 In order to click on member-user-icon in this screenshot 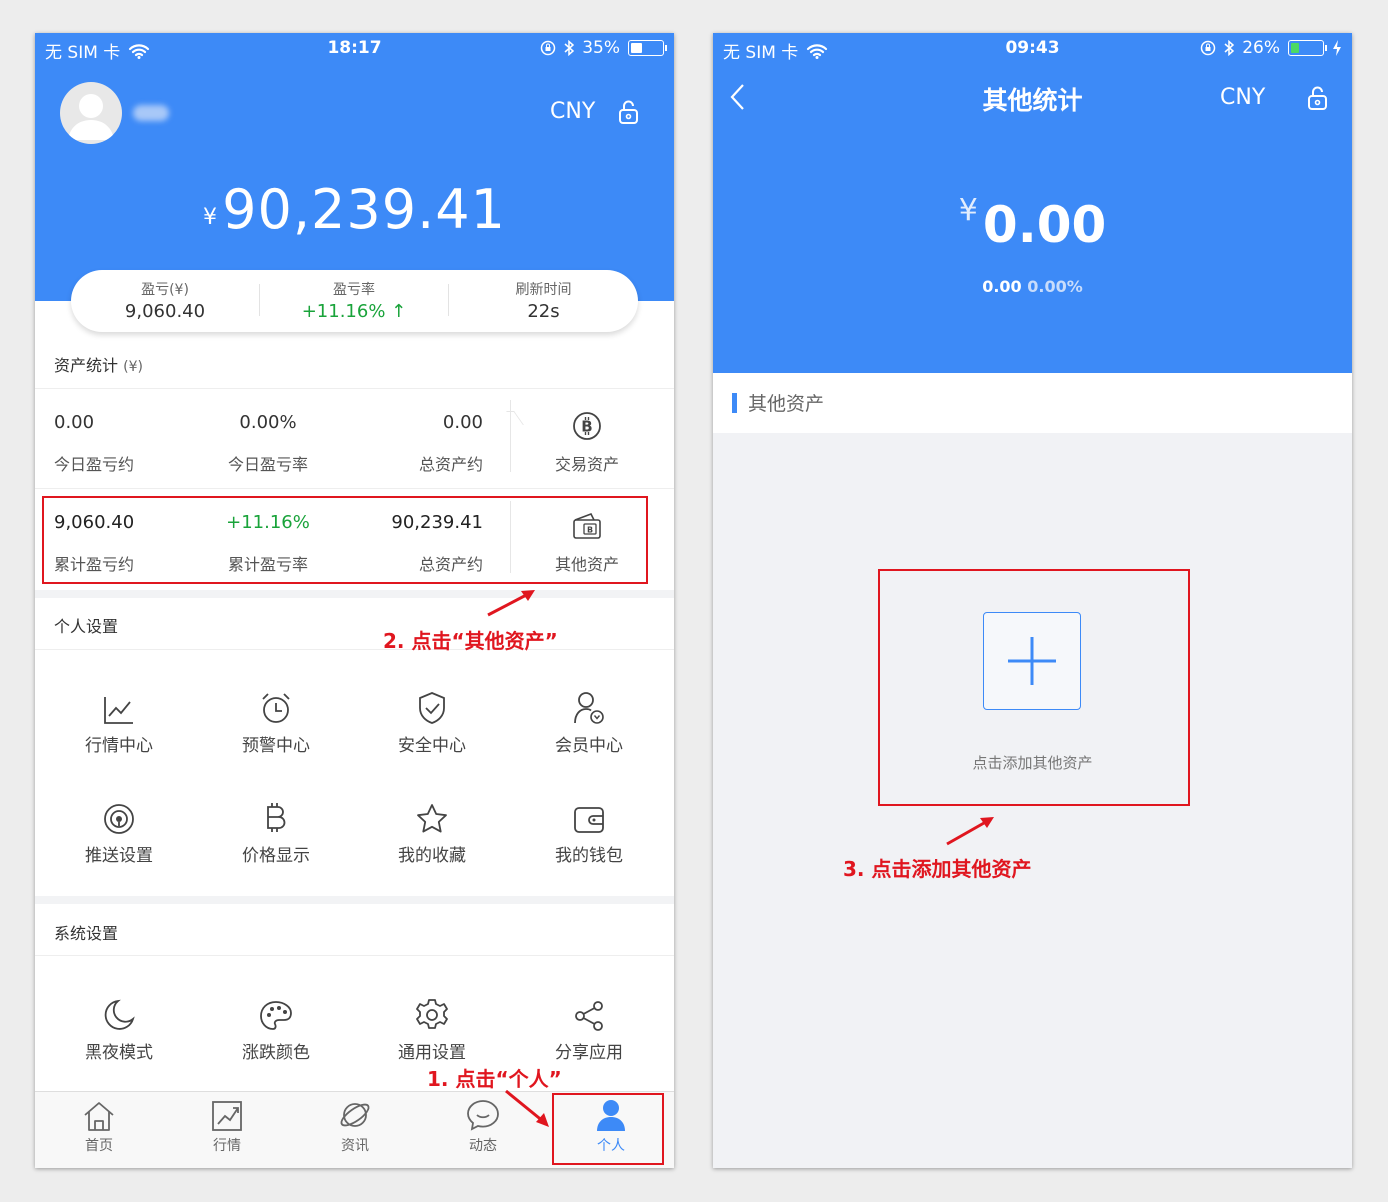, I will do `click(589, 704)`.